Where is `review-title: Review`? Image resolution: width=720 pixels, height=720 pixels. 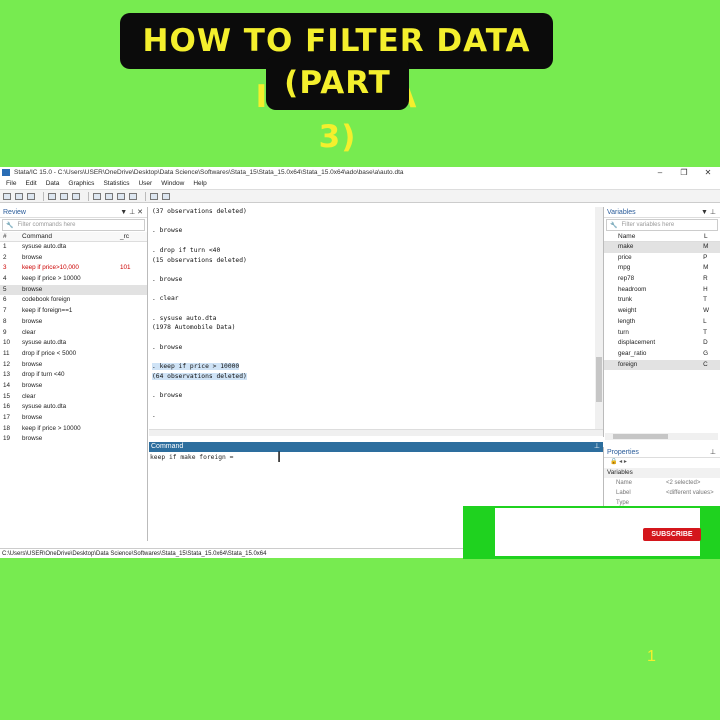 review-title: Review is located at coordinates (14, 212).